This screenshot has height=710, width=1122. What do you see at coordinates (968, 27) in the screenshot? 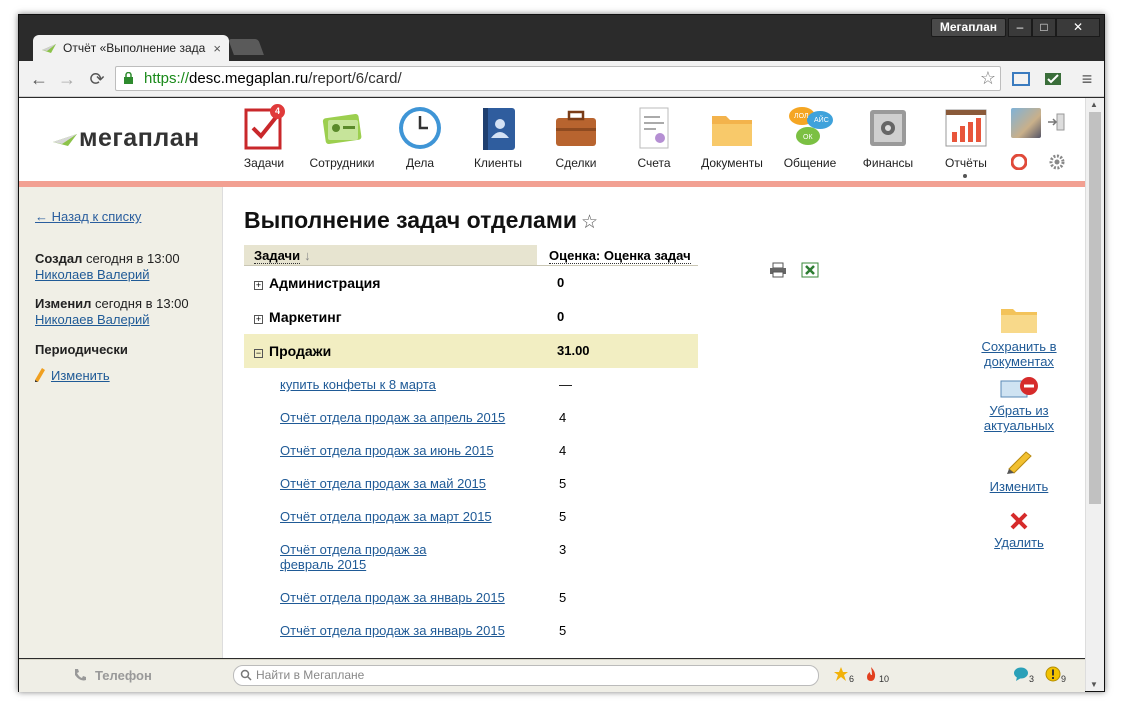
I see `profile-button: Мегаплан` at bounding box center [968, 27].